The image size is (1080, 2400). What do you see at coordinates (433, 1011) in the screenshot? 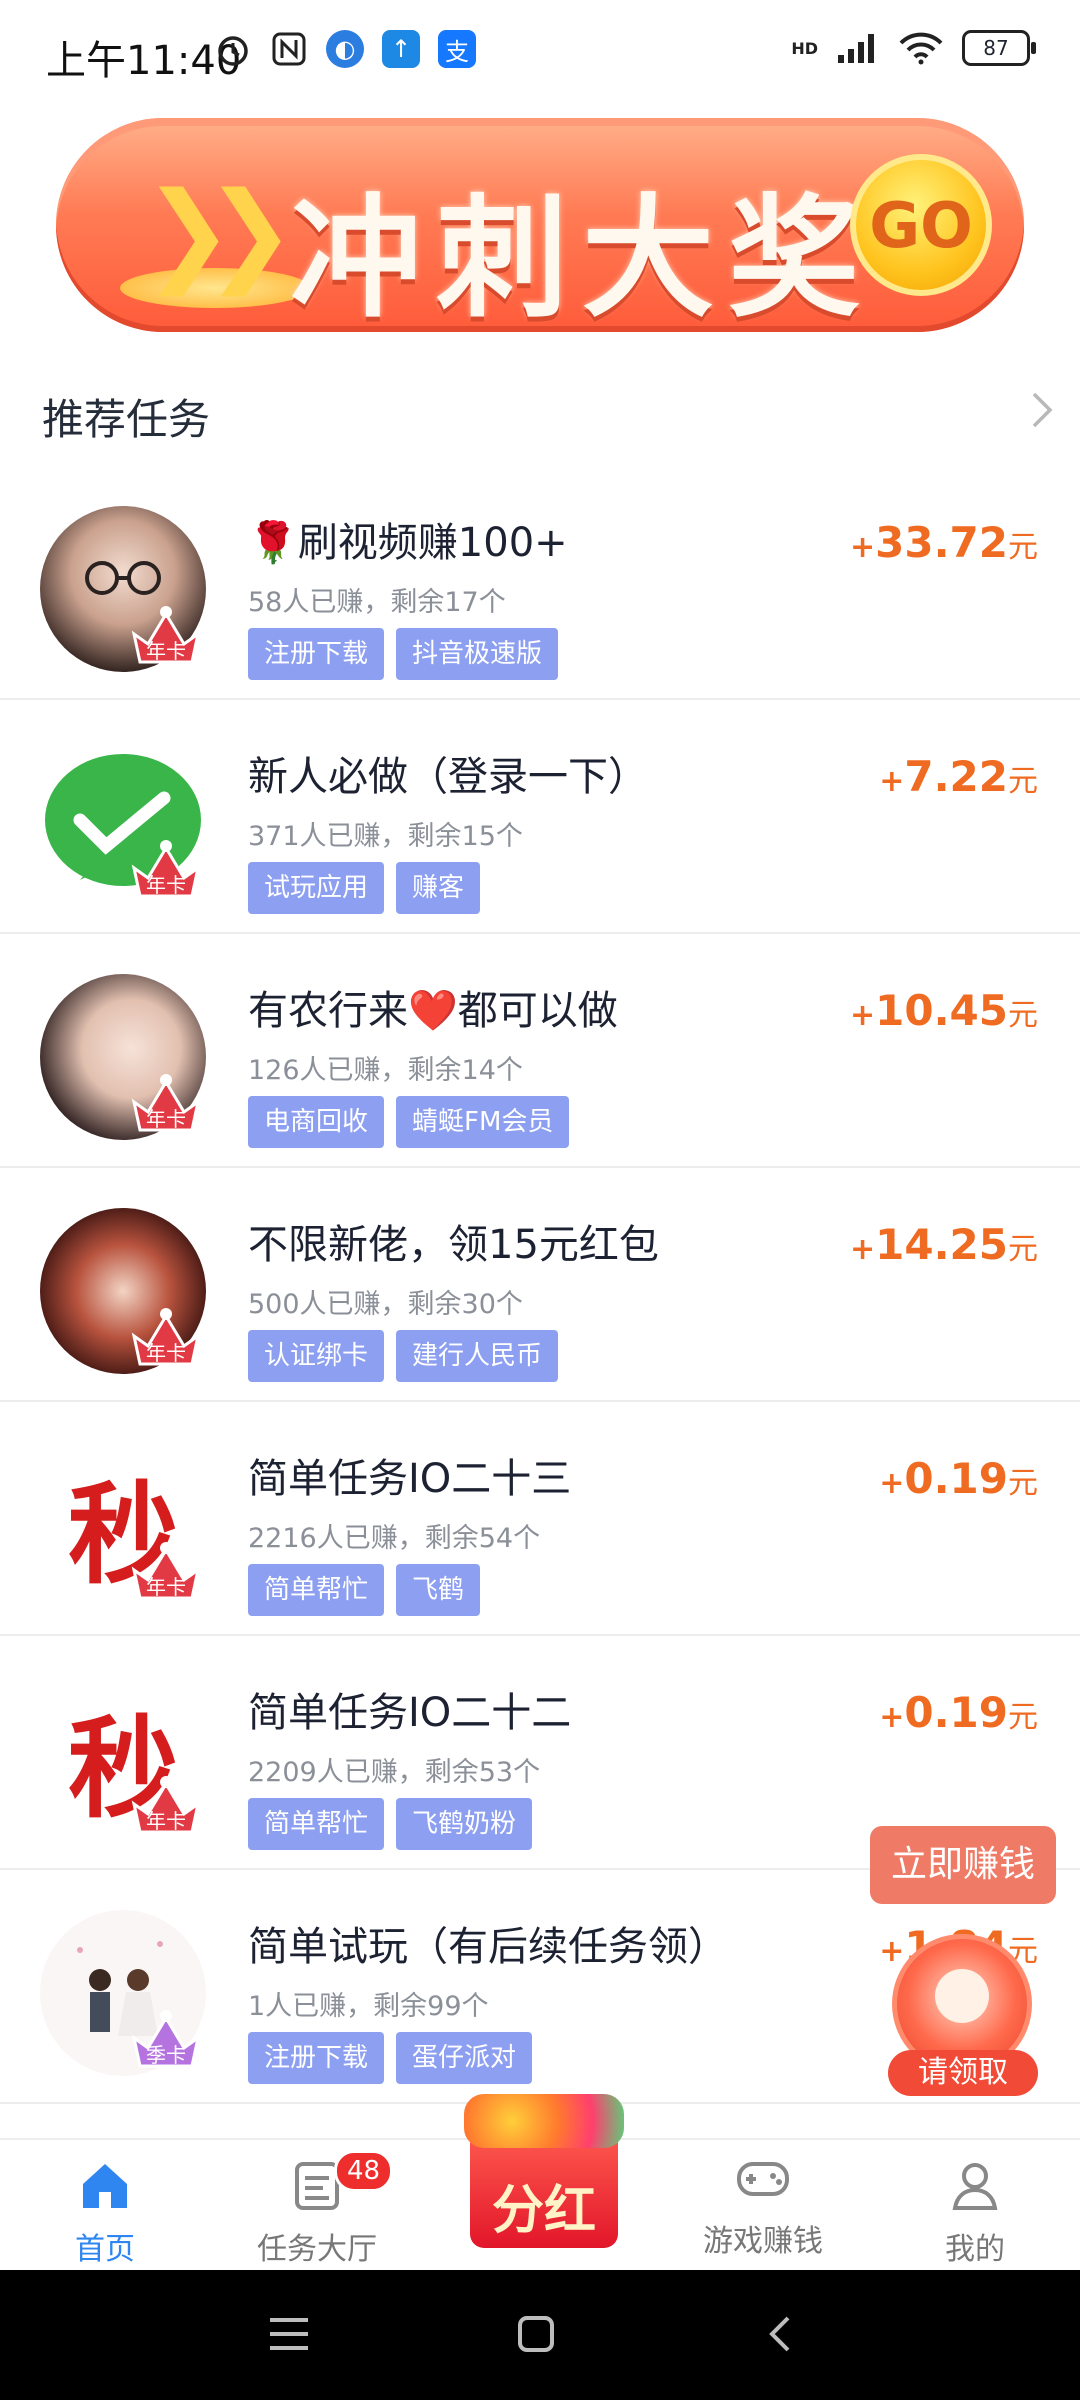
I see `task-title: 有农行来❤️都可以做` at bounding box center [433, 1011].